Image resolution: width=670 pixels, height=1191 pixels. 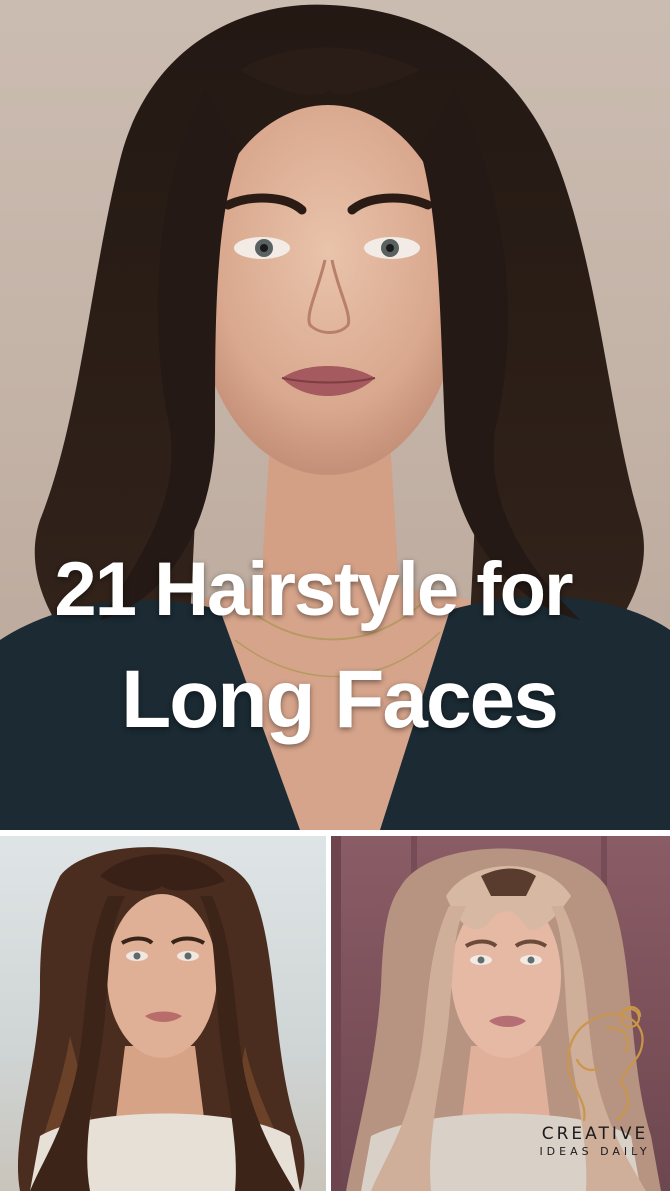 I want to click on watermark-line-1: CREATIVE, so click(x=595, y=1134).